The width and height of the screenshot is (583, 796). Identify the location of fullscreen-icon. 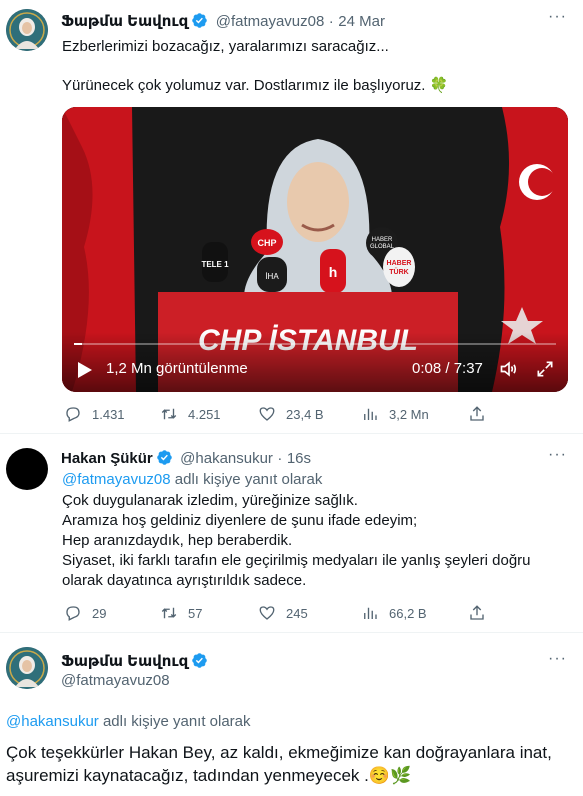
(545, 369).